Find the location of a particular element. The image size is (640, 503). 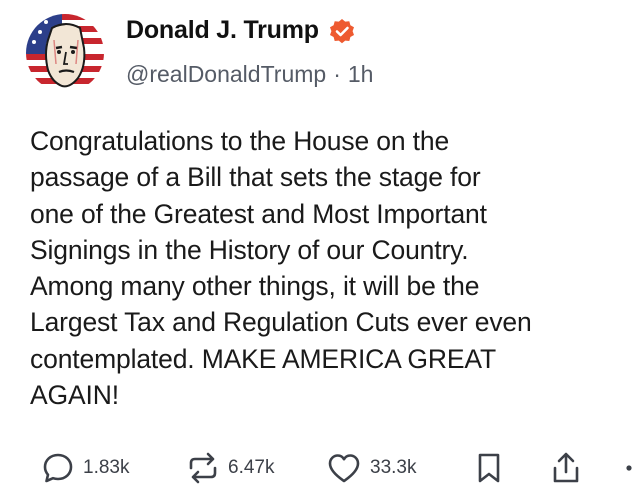

more-button is located at coordinates (629, 468).